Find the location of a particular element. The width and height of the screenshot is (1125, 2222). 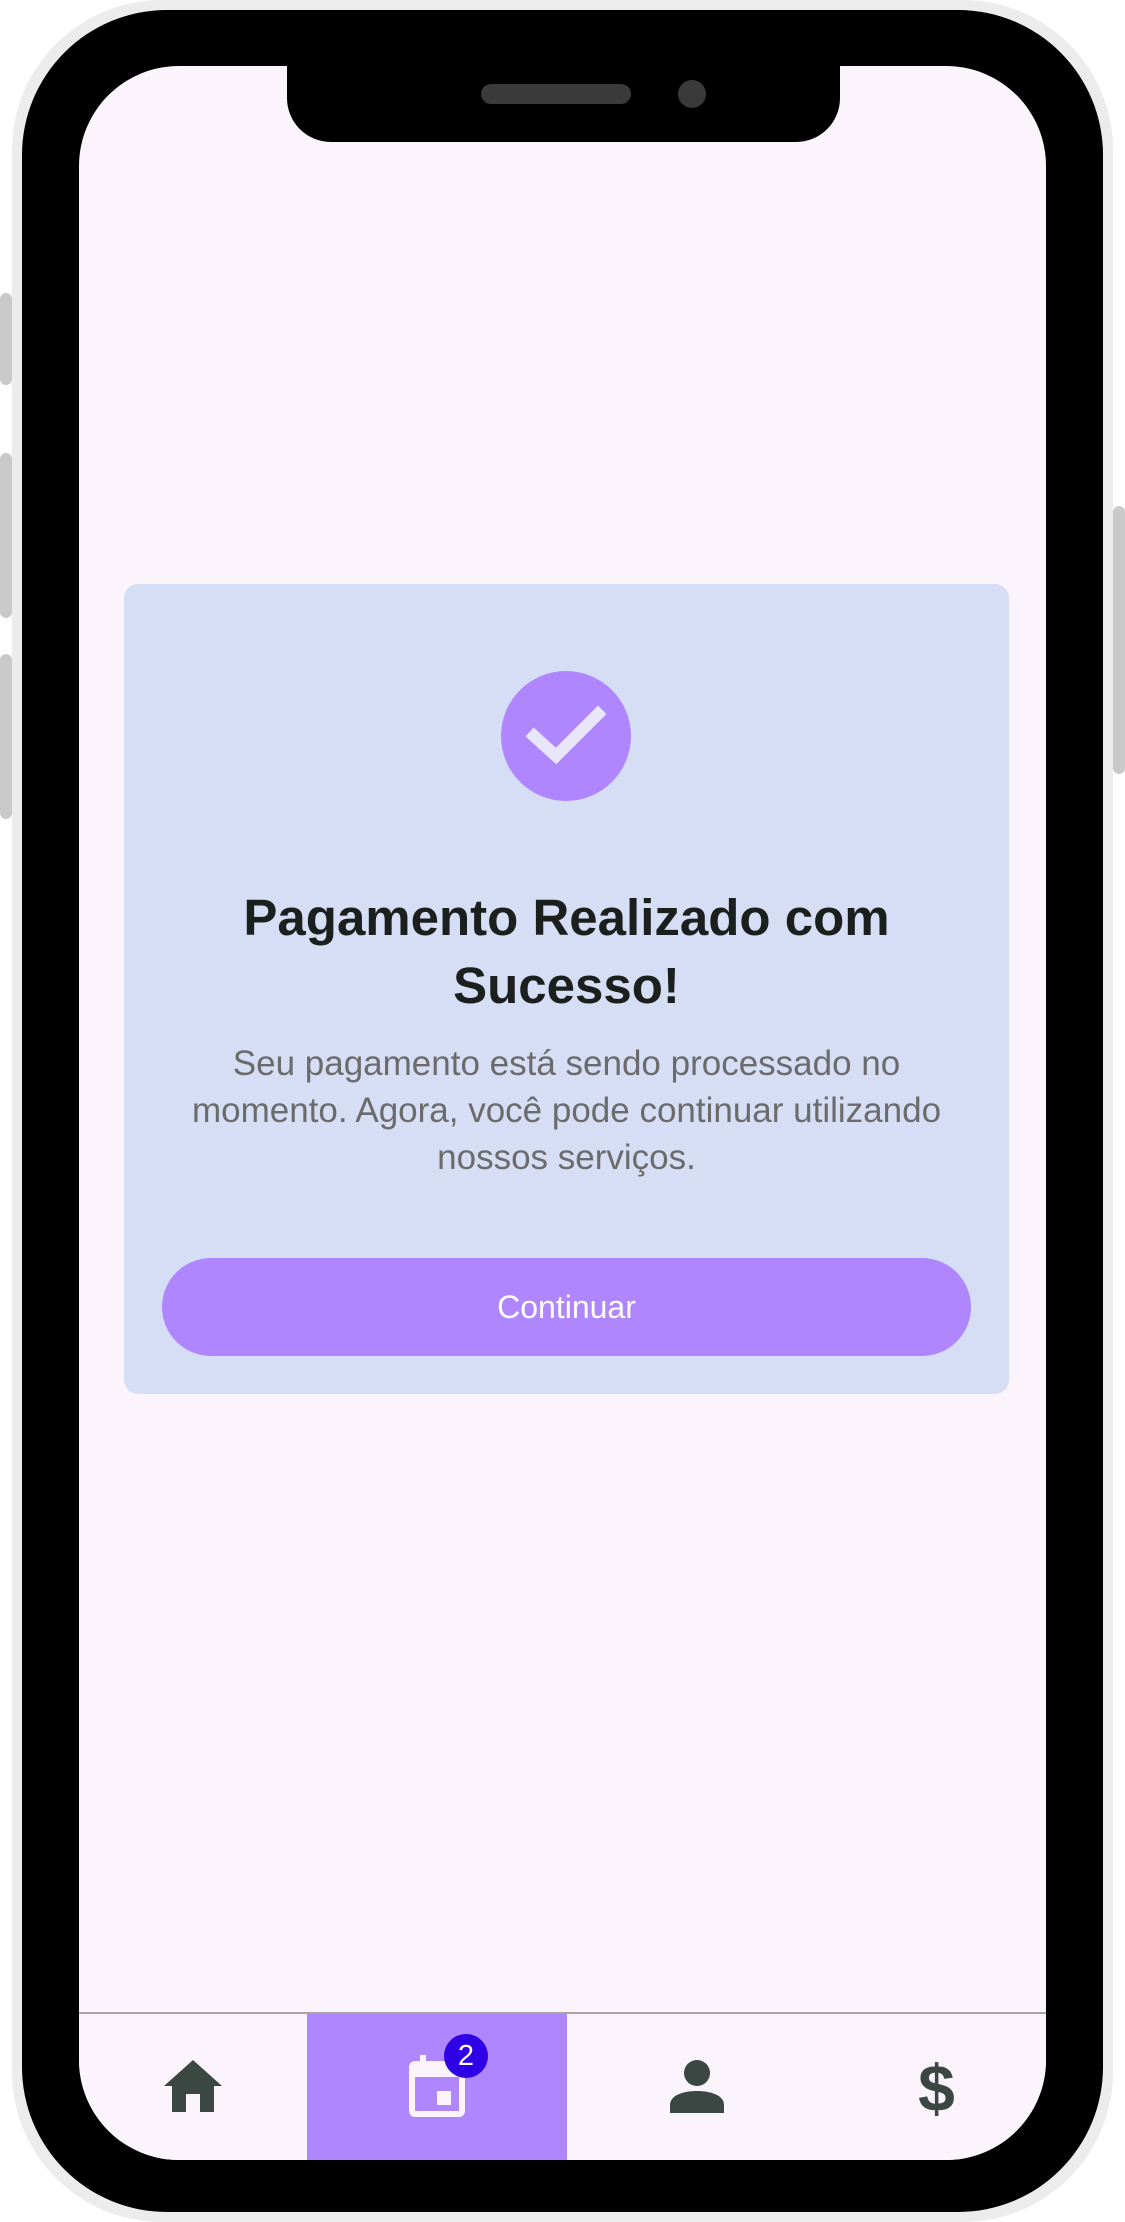

bottom-navigation: 2 $ is located at coordinates (562, 2086).